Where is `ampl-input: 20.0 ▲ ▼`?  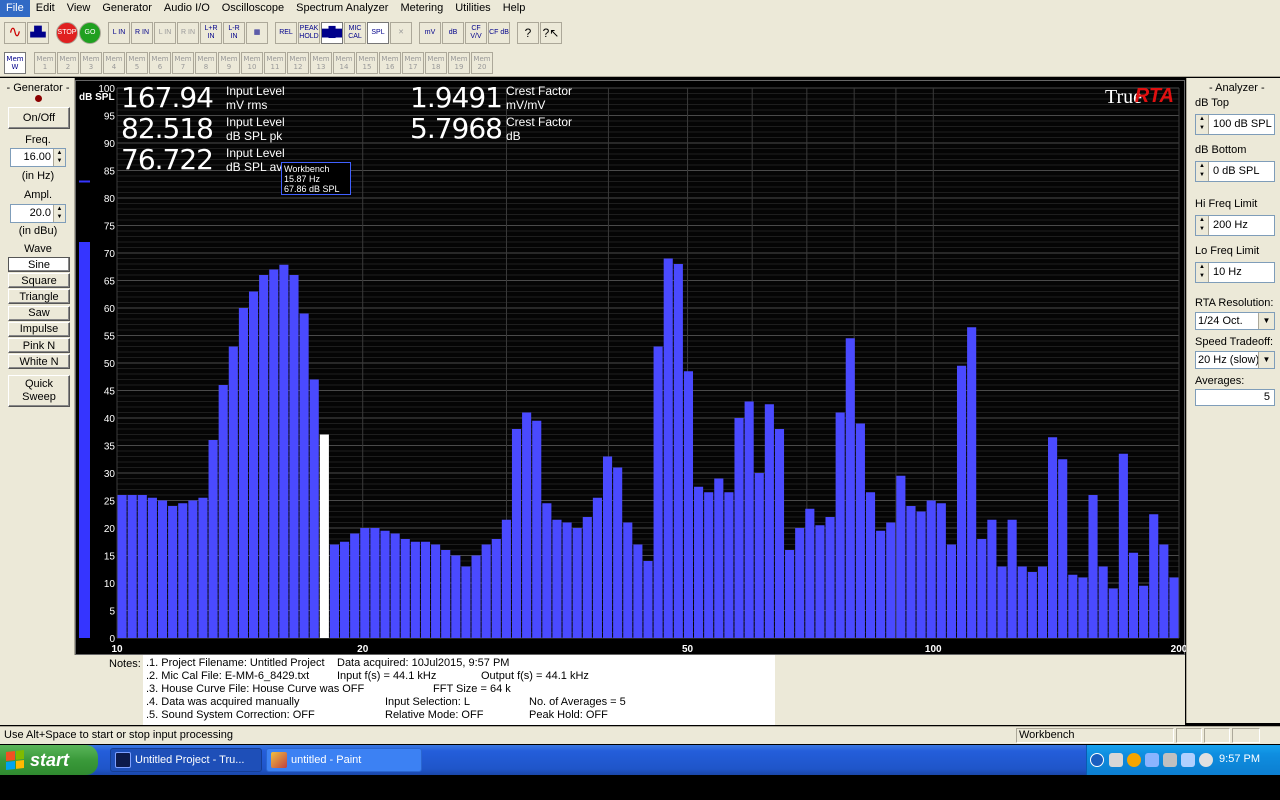 ampl-input: 20.0 ▲ ▼ is located at coordinates (38, 213).